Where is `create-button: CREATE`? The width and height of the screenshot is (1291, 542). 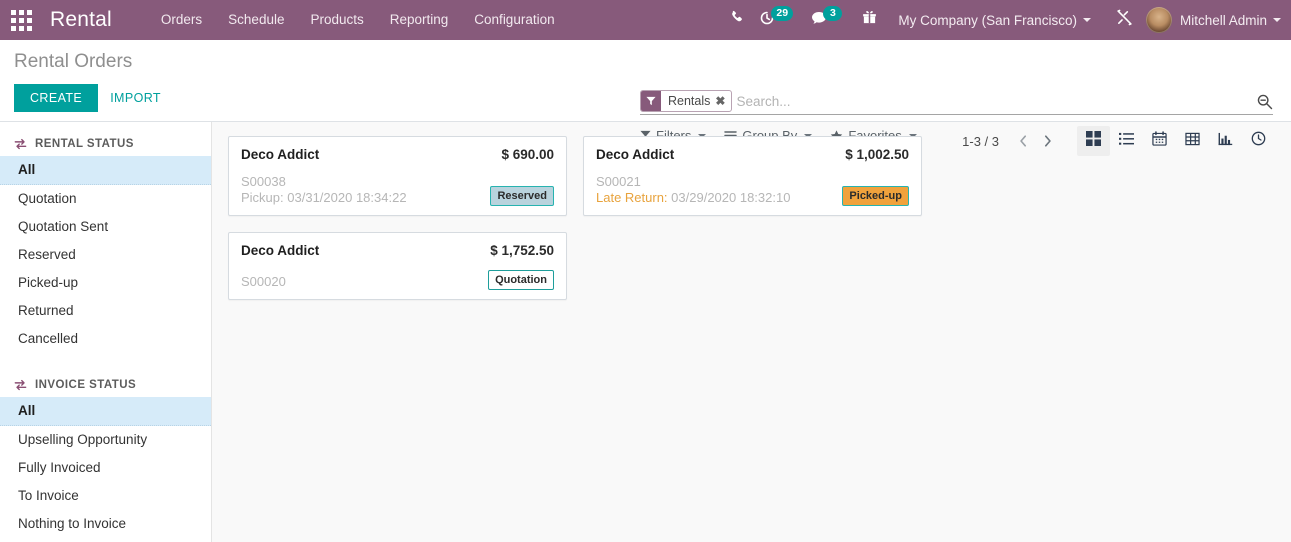
create-button: CREATE is located at coordinates (56, 98).